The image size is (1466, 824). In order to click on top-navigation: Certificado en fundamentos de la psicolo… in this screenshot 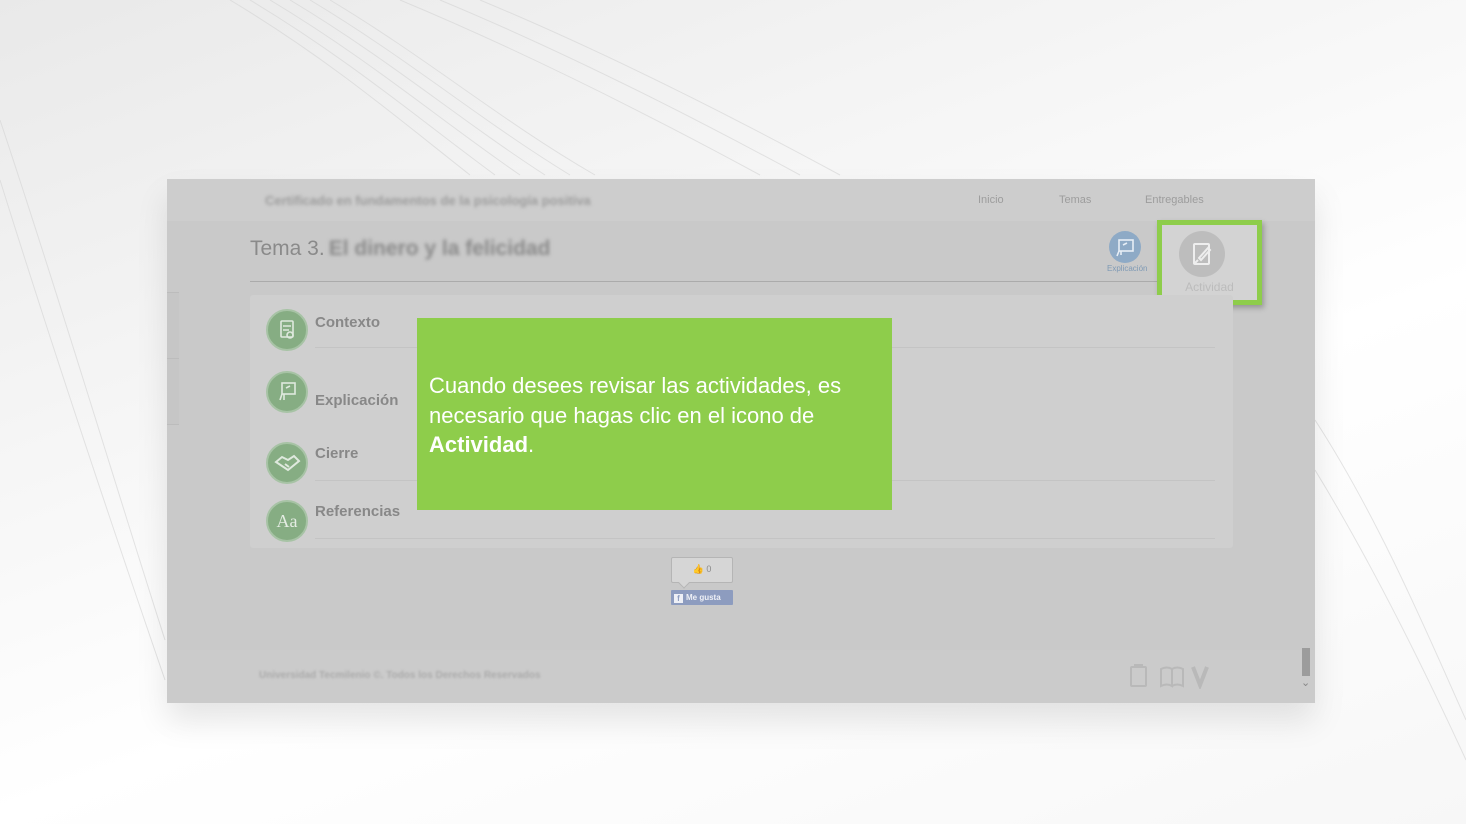, I will do `click(741, 200)`.